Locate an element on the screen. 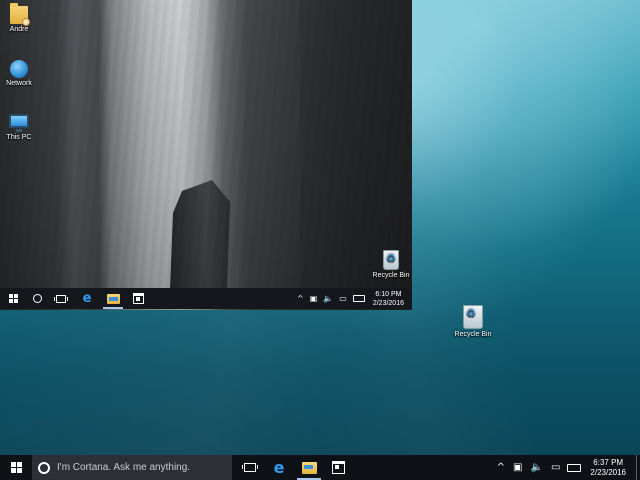 Image resolution: width=640 pixels, height=480 pixels. cortana-button is located at coordinates (37, 298).